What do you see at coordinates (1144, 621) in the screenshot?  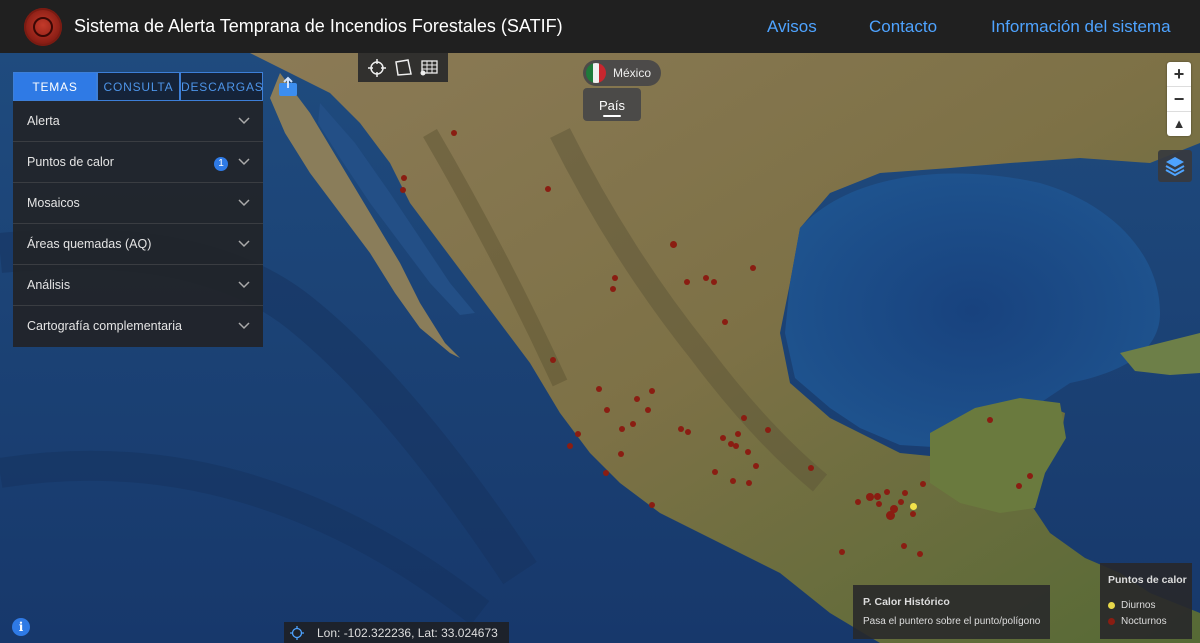 I see `legend-label: Nocturnos` at bounding box center [1144, 621].